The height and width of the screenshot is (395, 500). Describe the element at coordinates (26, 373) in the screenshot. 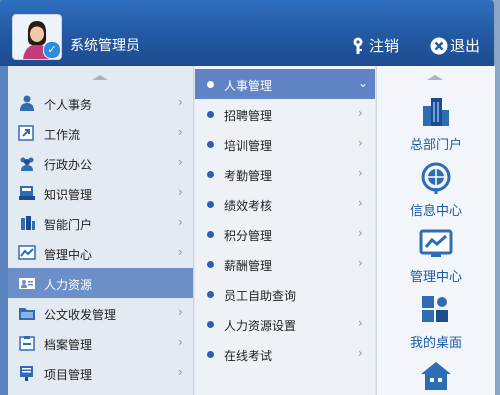

I see `project-icon` at that location.